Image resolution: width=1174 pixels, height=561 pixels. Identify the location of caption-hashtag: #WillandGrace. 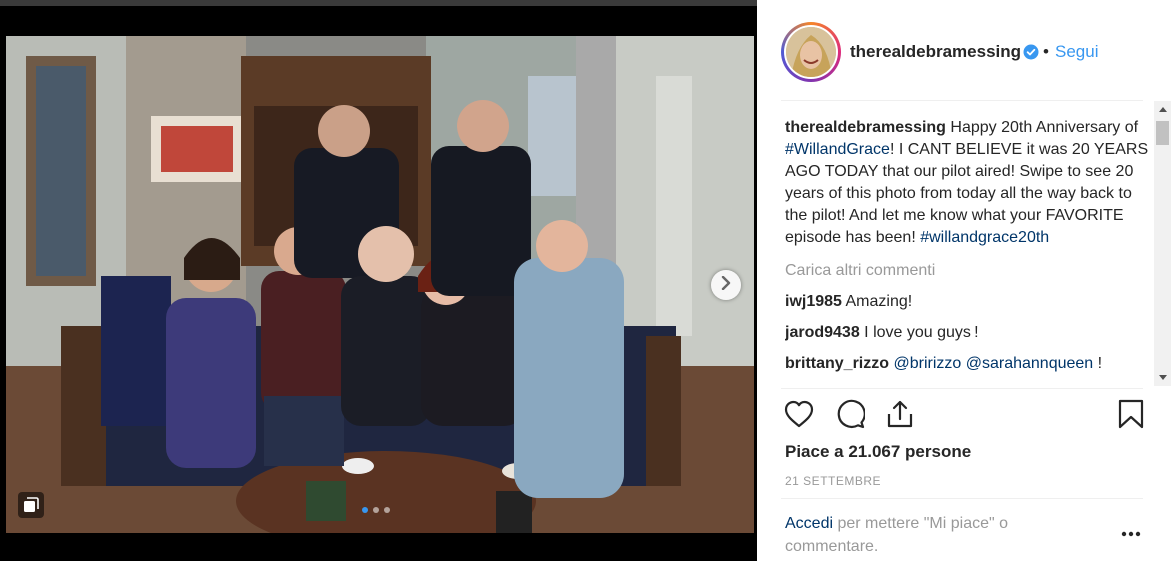
(837, 149).